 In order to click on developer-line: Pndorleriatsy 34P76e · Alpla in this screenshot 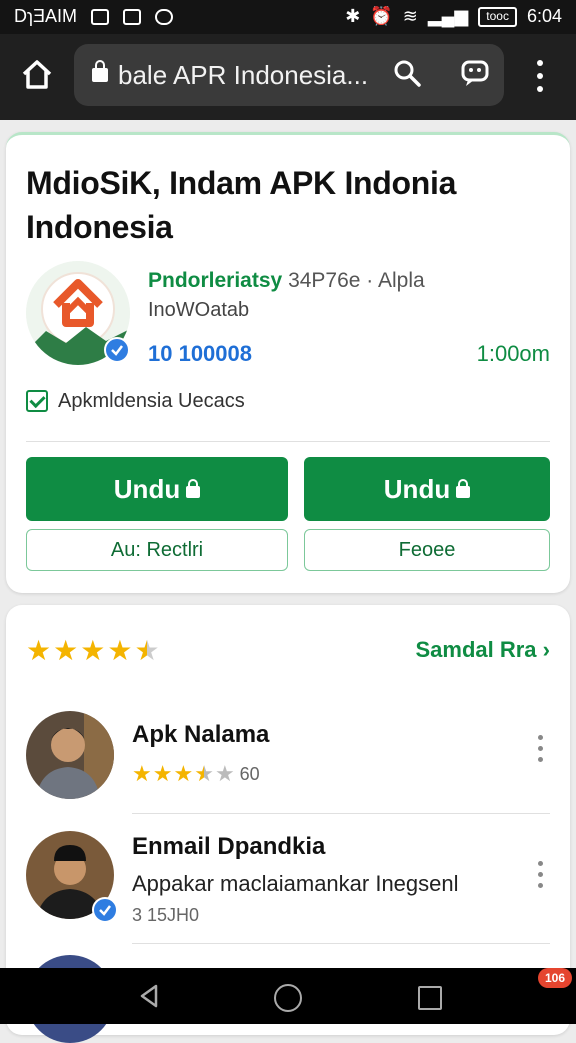, I will do `click(286, 281)`.